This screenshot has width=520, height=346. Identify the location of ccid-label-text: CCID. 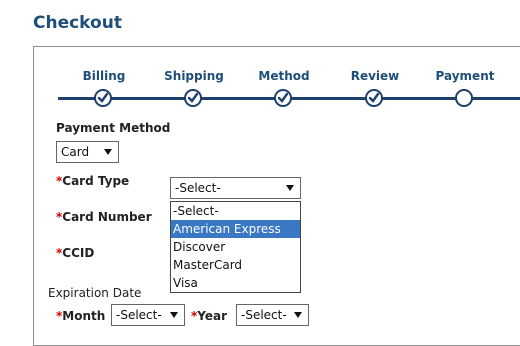
(78, 253).